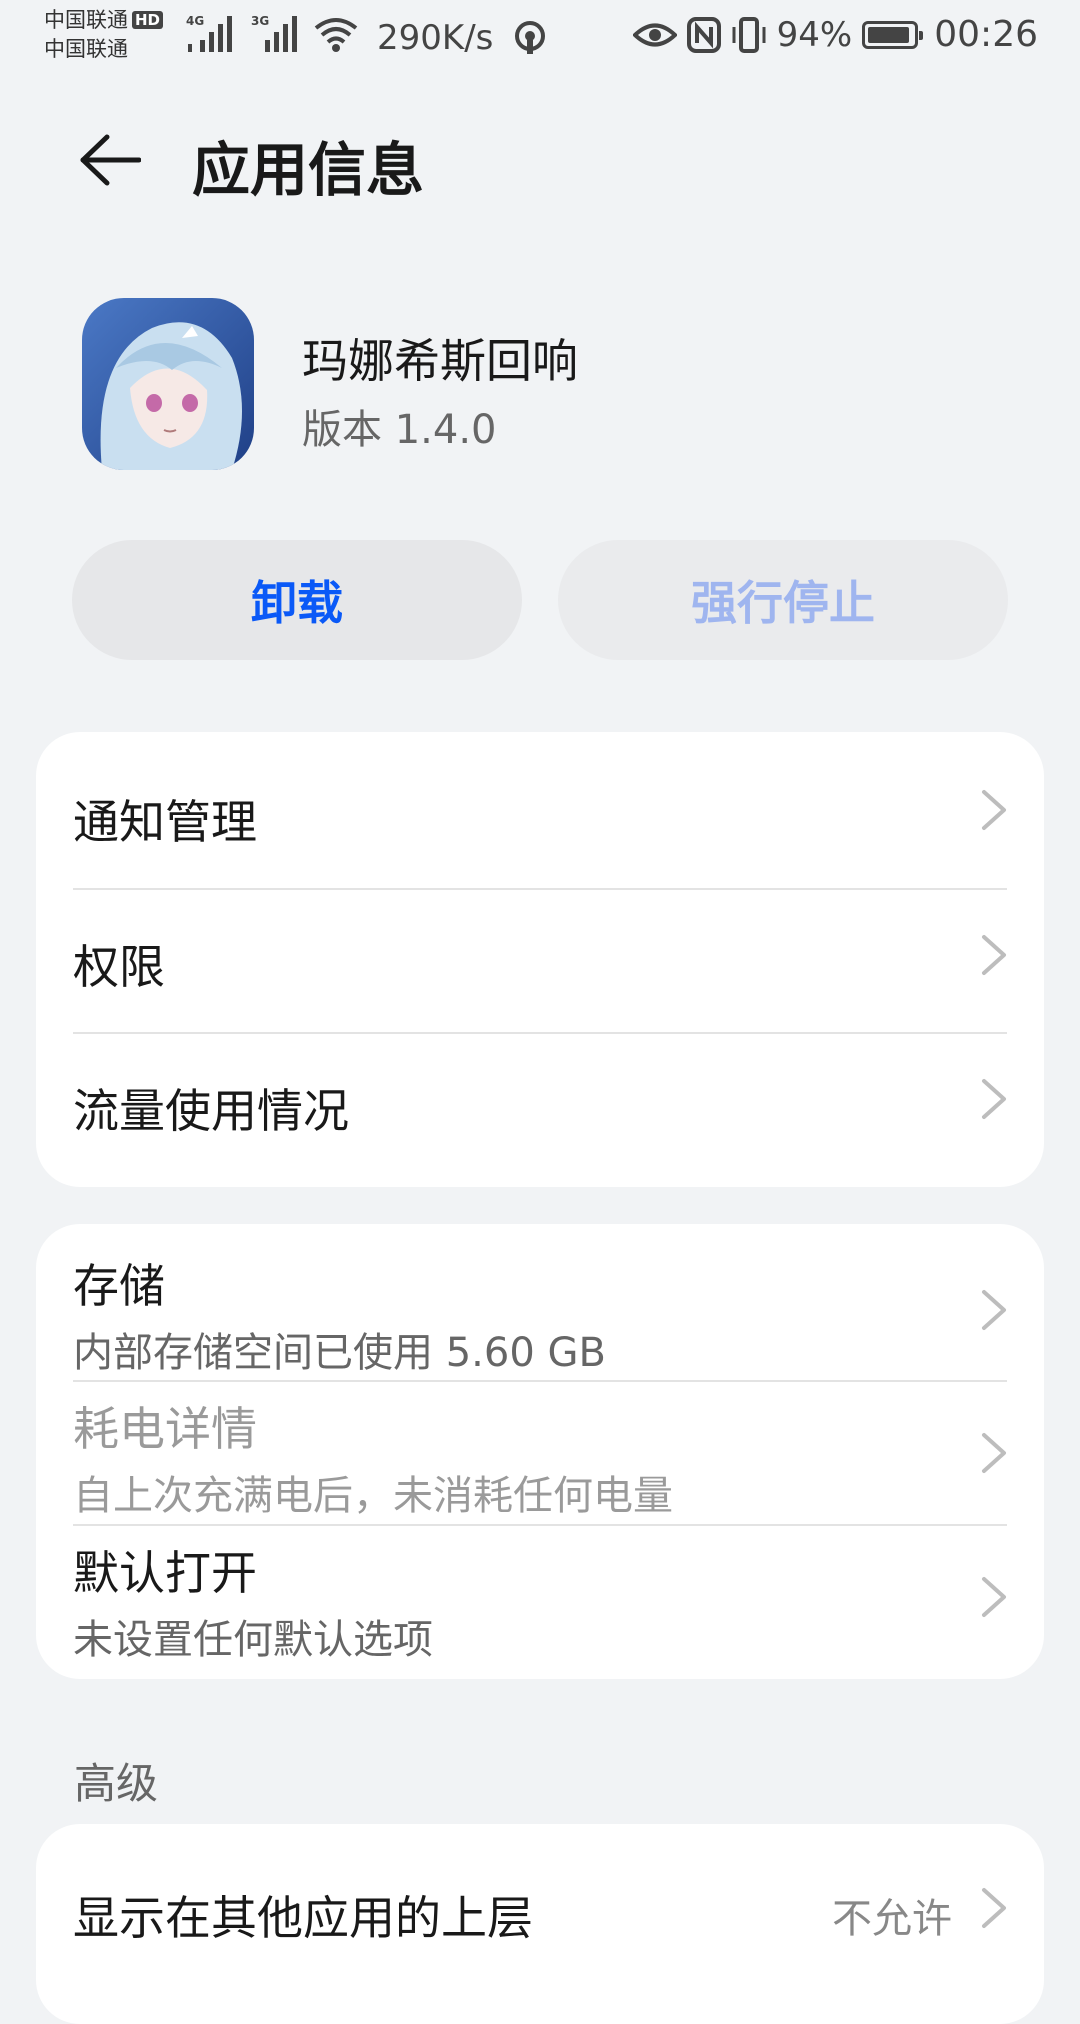 The image size is (1080, 2024). What do you see at coordinates (86, 20) in the screenshot?
I see `carrier-1: 中国联通` at bounding box center [86, 20].